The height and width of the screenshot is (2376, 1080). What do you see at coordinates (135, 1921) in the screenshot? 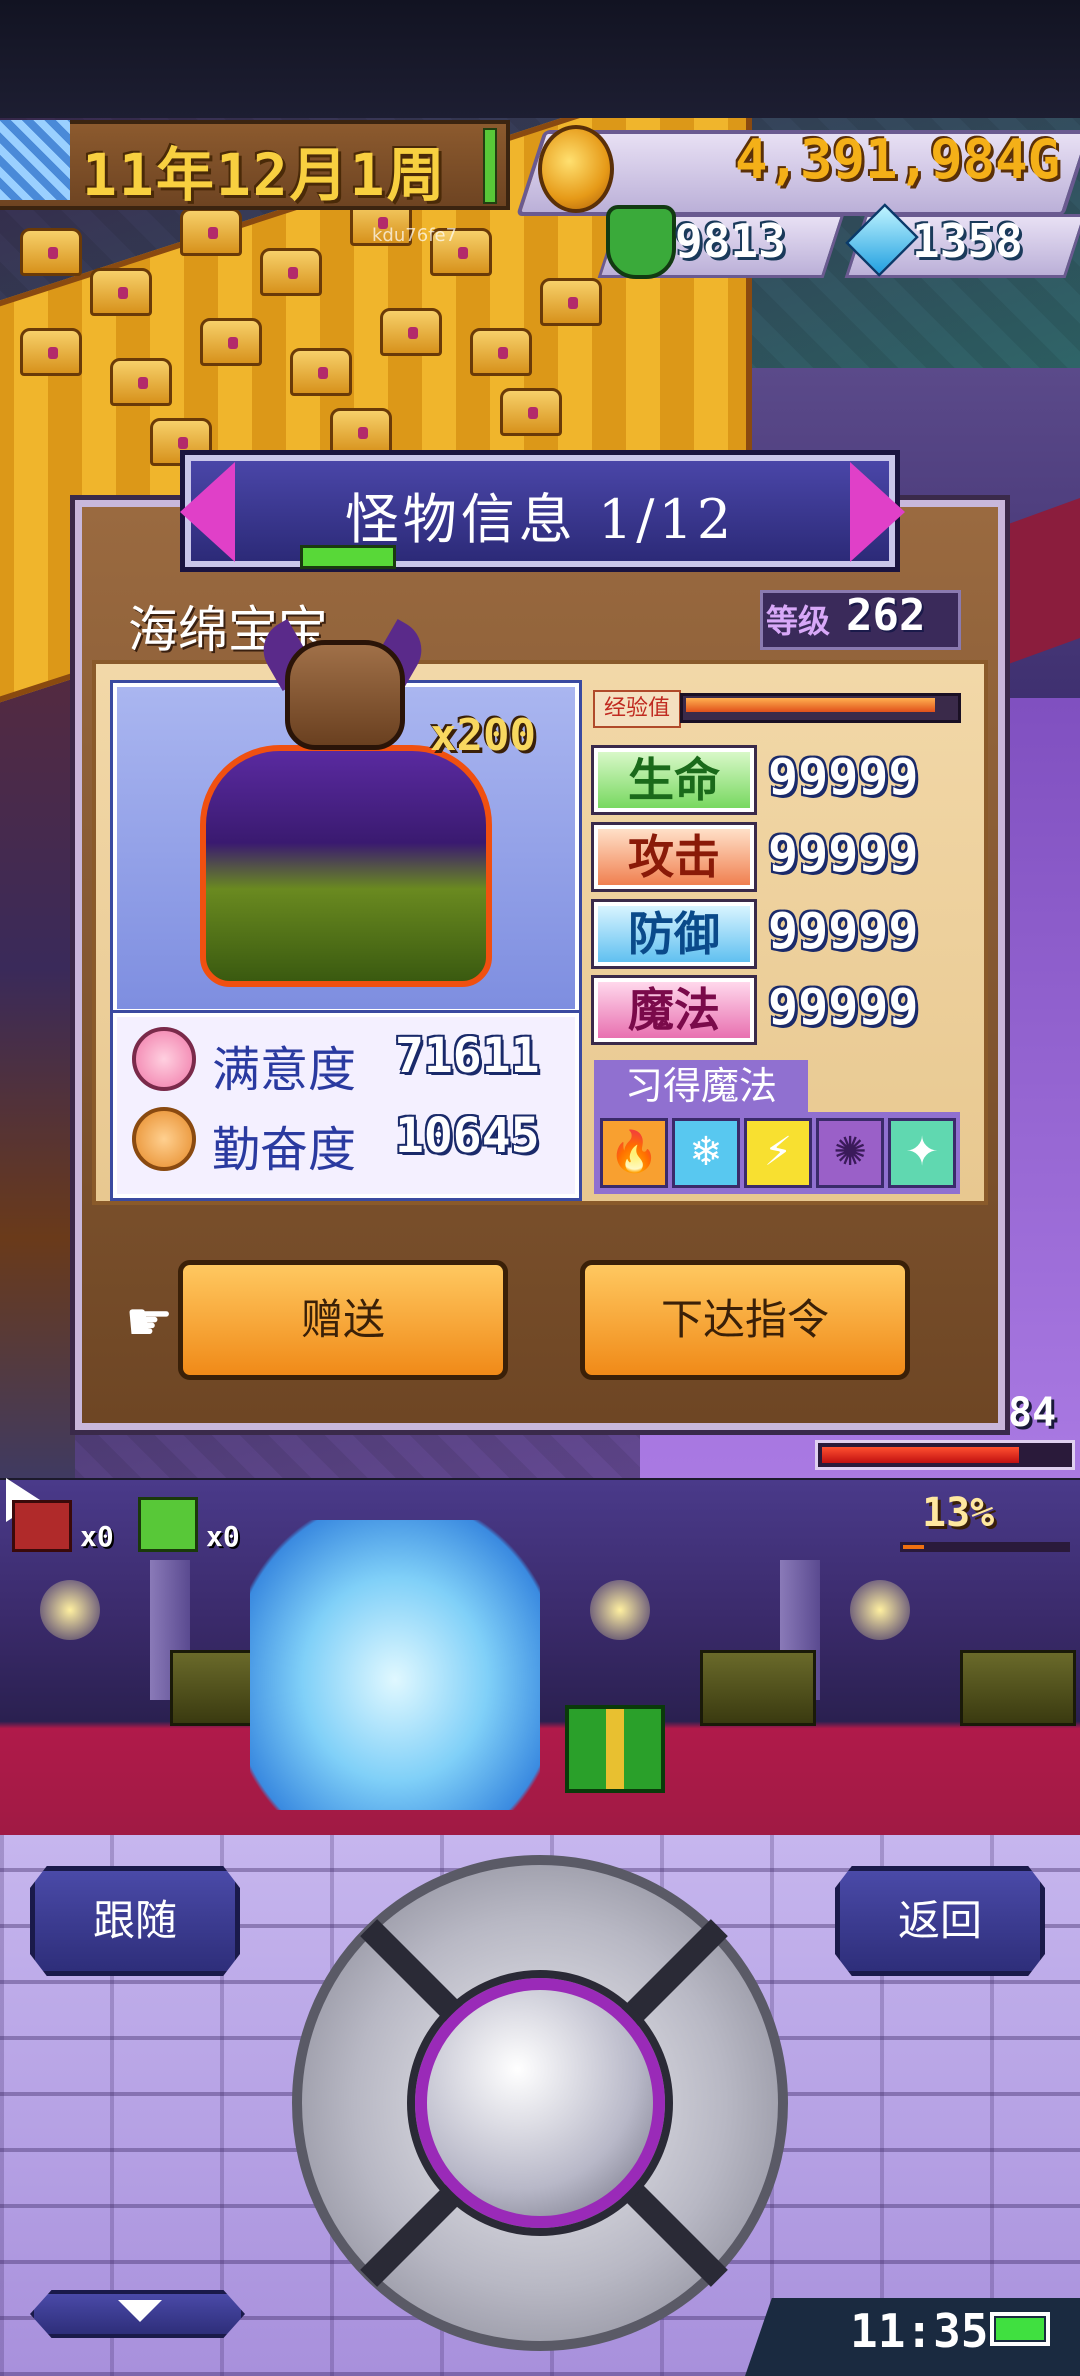
I see `follow-button: 跟随` at bounding box center [135, 1921].